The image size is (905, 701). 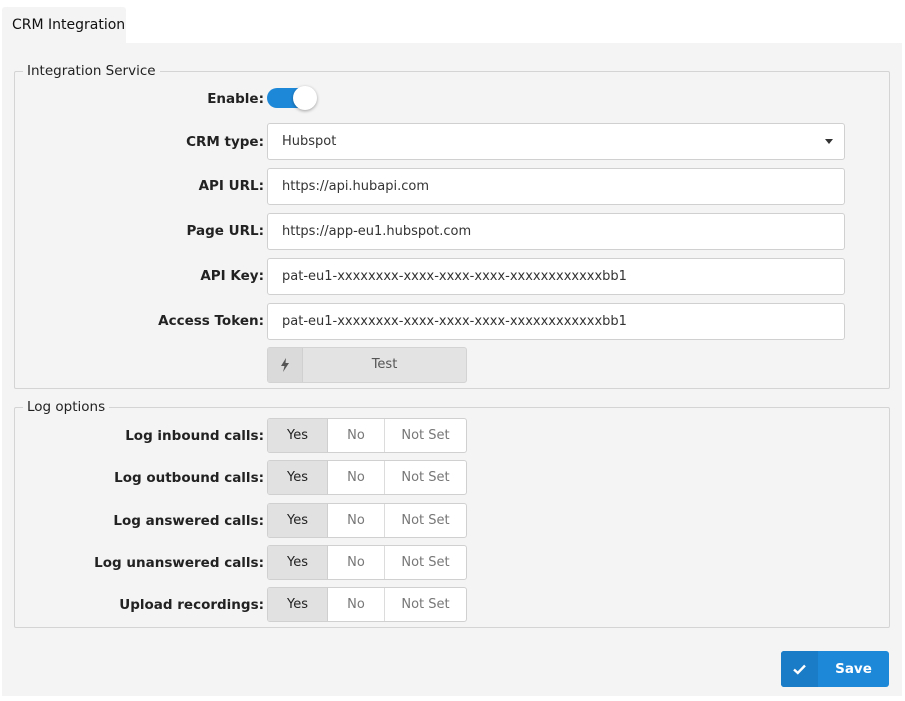 I want to click on log-unanswered-segmented: Yes No Not Set, so click(x=367, y=562).